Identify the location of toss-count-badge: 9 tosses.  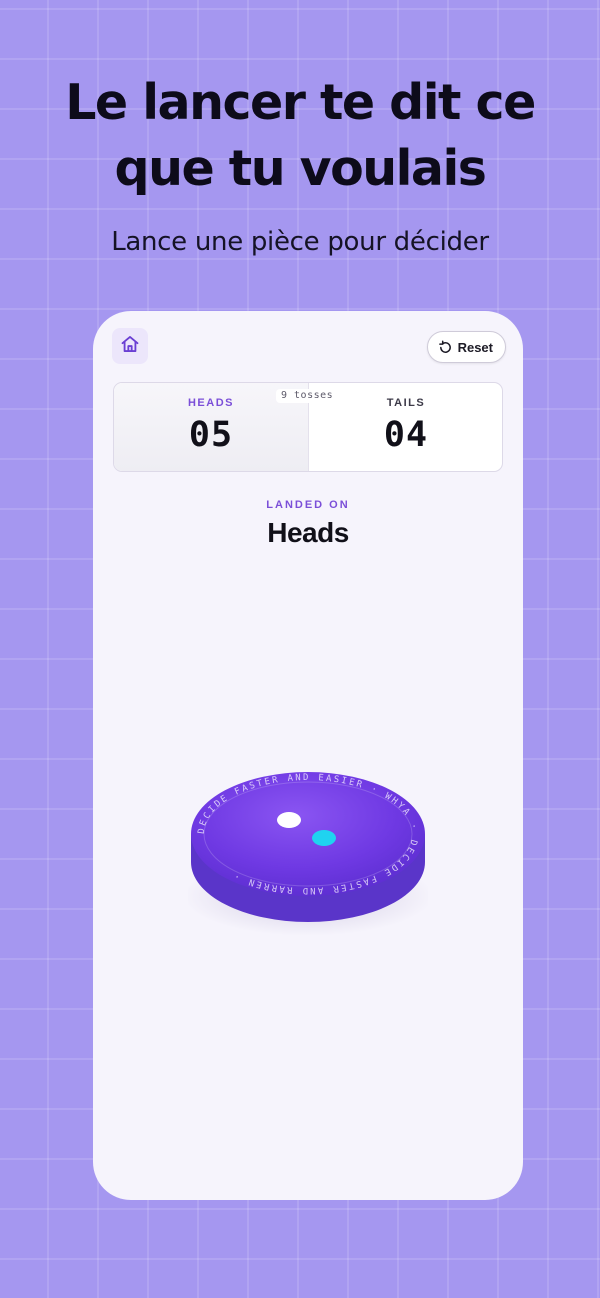
(307, 396).